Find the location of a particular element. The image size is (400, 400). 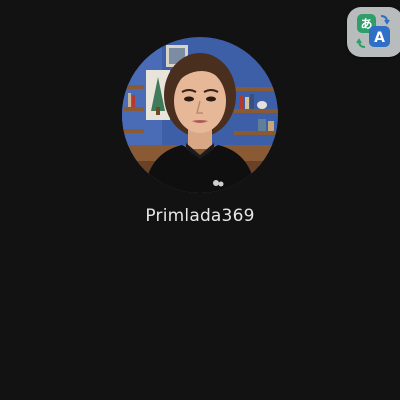

username-label: Primlada369 is located at coordinates (200, 216).